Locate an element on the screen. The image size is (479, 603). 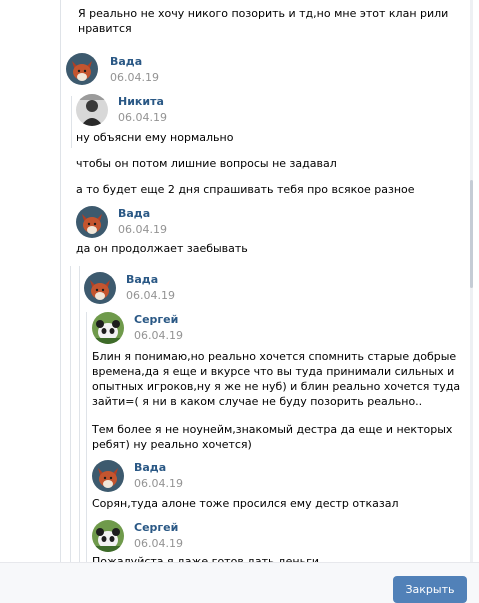
scrollbar-thumb is located at coordinates (471, 234).